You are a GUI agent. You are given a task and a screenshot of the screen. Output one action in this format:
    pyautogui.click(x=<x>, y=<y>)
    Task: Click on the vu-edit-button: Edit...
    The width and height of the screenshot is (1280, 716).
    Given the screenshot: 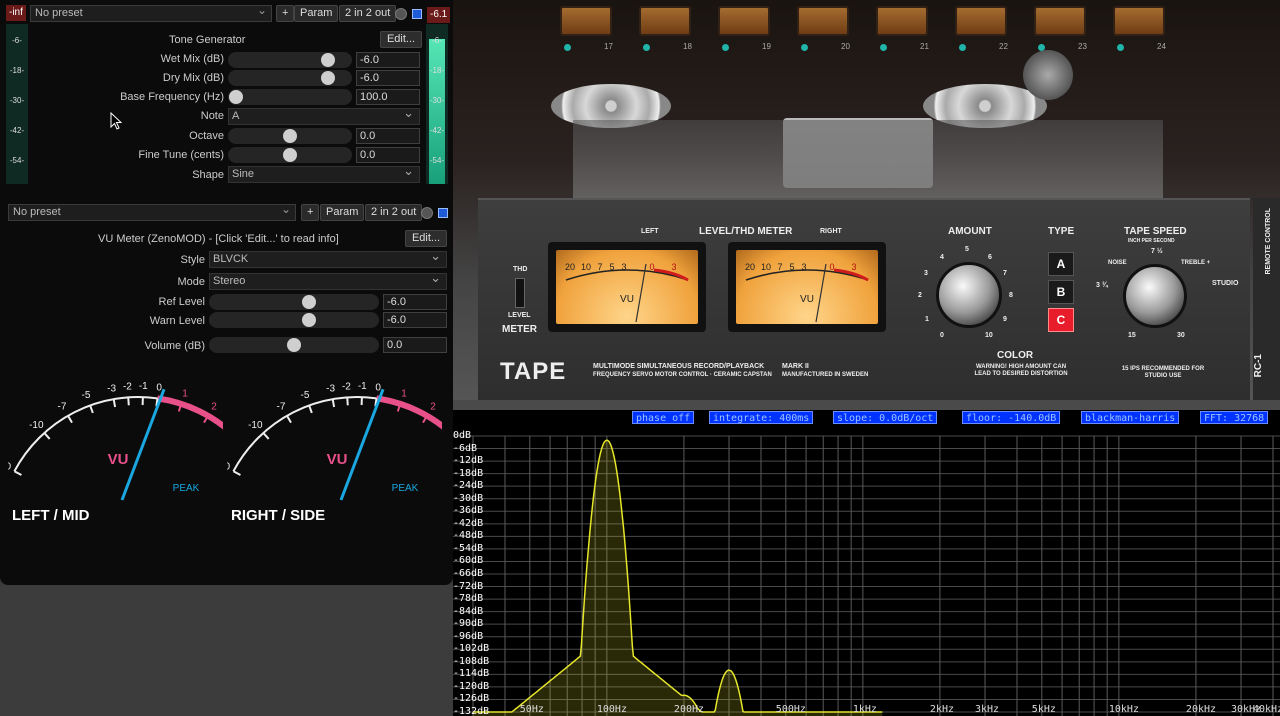 What is the action you would take?
    pyautogui.click(x=426, y=238)
    